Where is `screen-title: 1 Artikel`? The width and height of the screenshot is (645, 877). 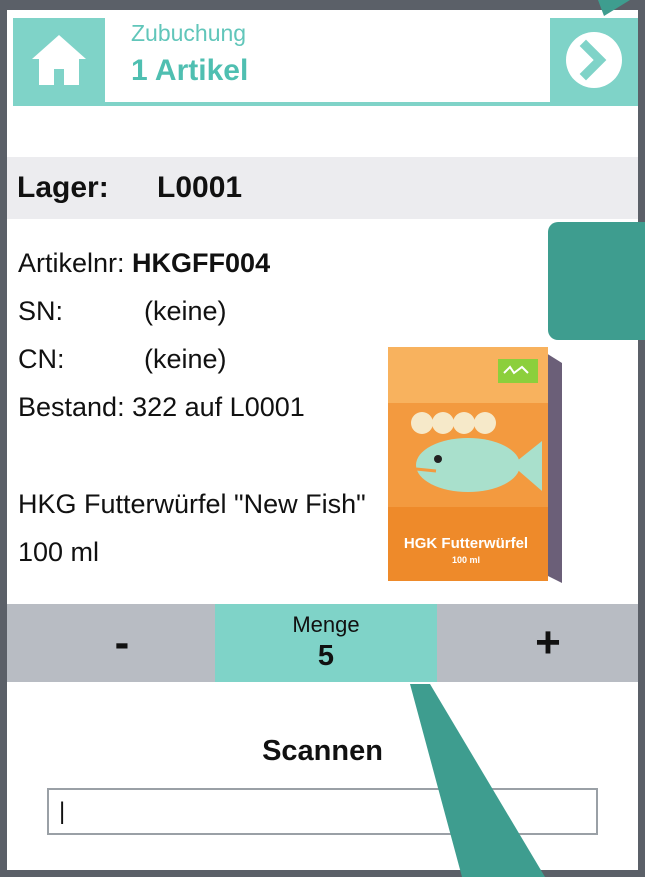 screen-title: 1 Artikel is located at coordinates (190, 70).